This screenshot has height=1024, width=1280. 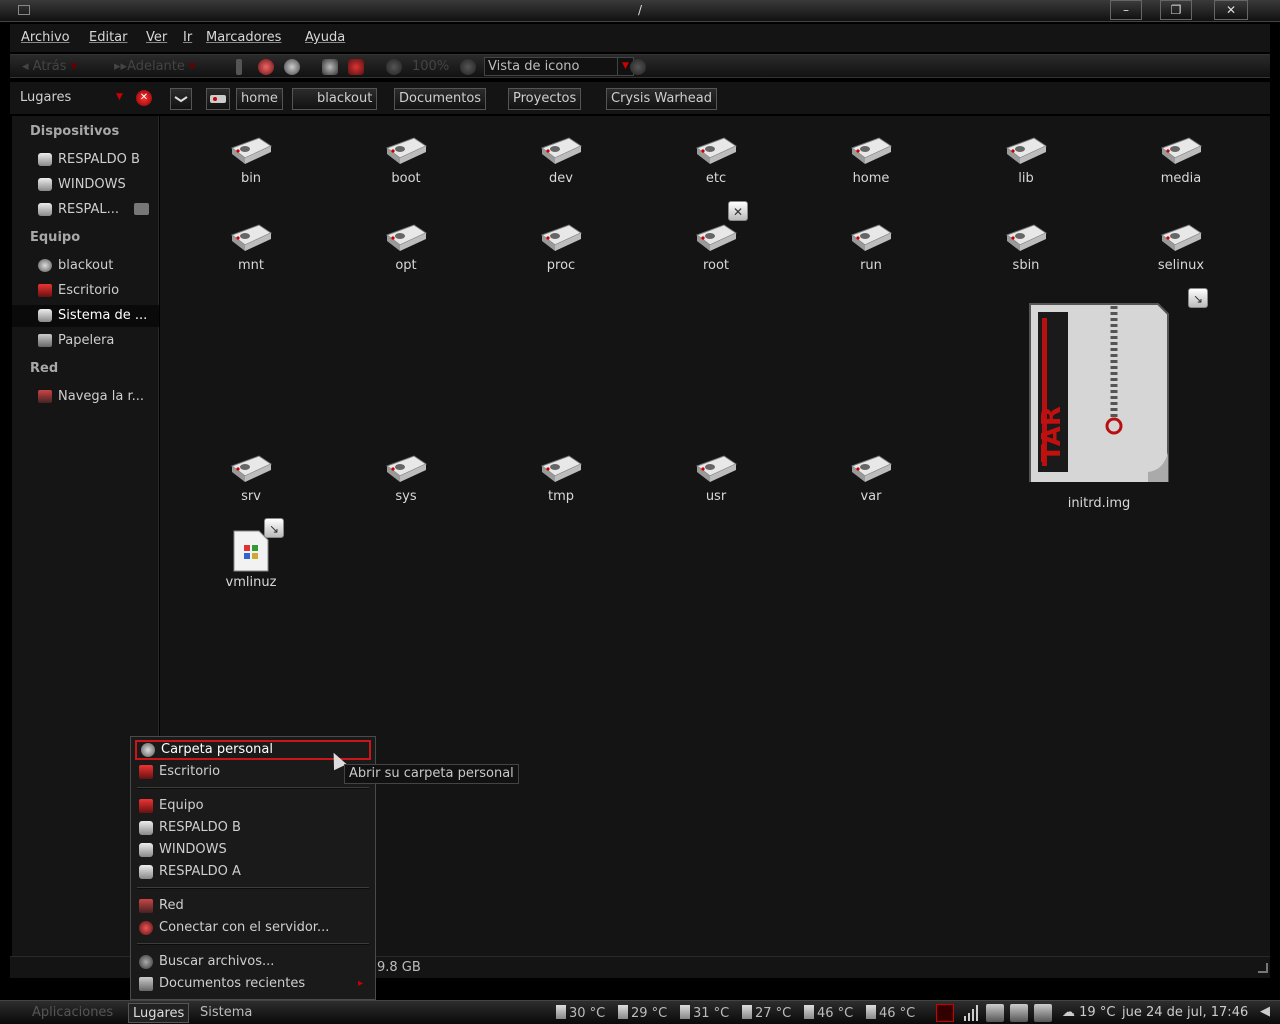 What do you see at coordinates (1268, 1013) in the screenshot?
I see `volume-icon: ◀` at bounding box center [1268, 1013].